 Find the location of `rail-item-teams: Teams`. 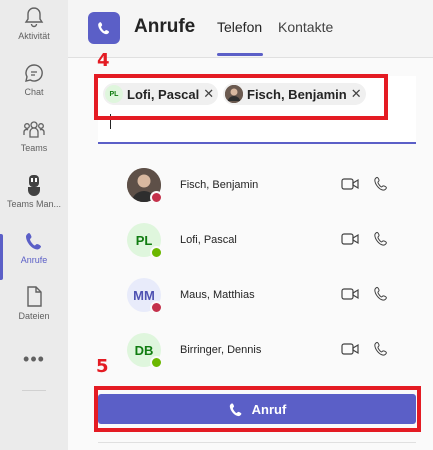

rail-item-teams: Teams is located at coordinates (34, 146).